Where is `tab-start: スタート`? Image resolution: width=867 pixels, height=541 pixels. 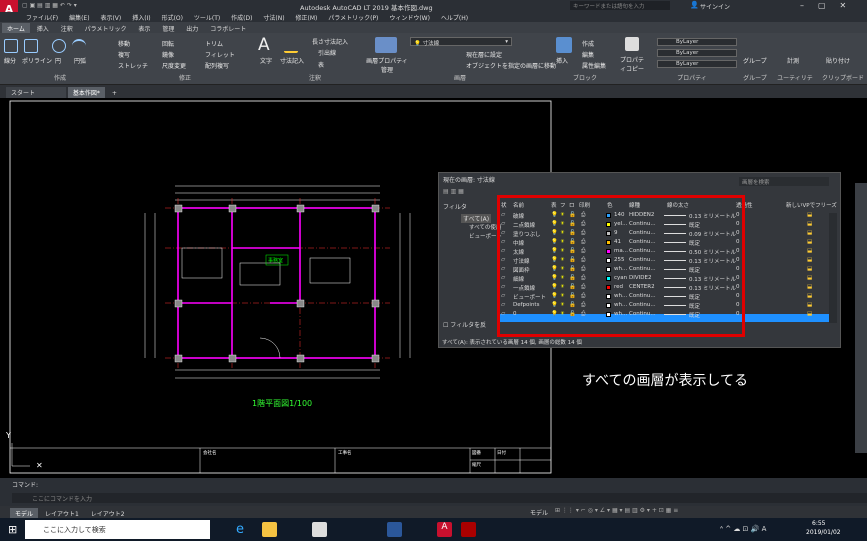
tab-start: スタート is located at coordinates (36, 92).